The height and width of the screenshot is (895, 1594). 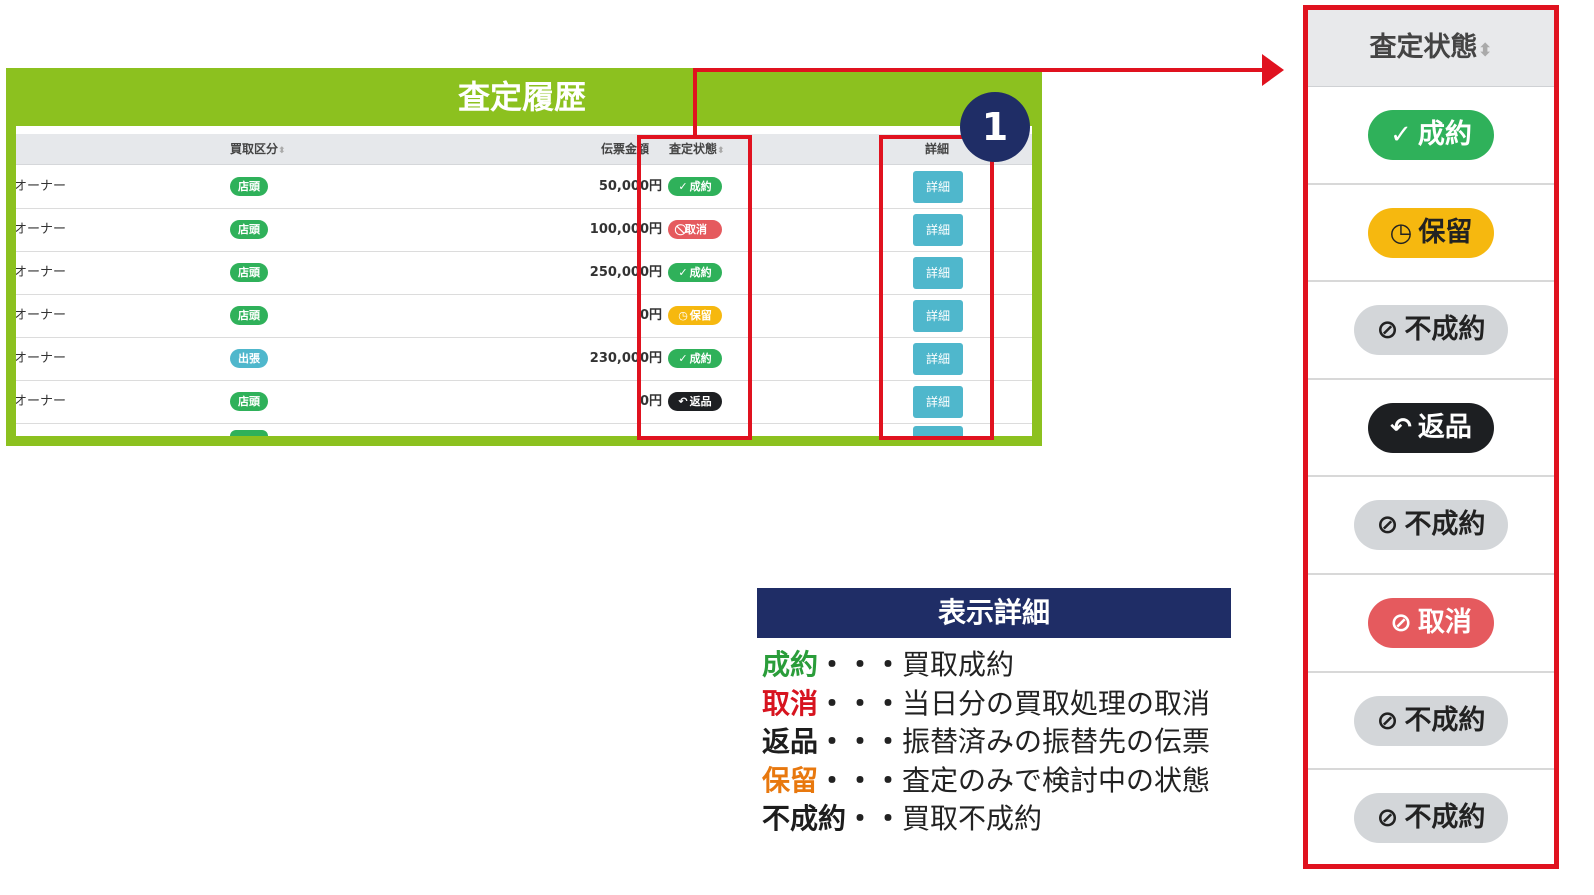 I want to click on zoom-status-row: ◷ 保留, so click(x=1431, y=234).